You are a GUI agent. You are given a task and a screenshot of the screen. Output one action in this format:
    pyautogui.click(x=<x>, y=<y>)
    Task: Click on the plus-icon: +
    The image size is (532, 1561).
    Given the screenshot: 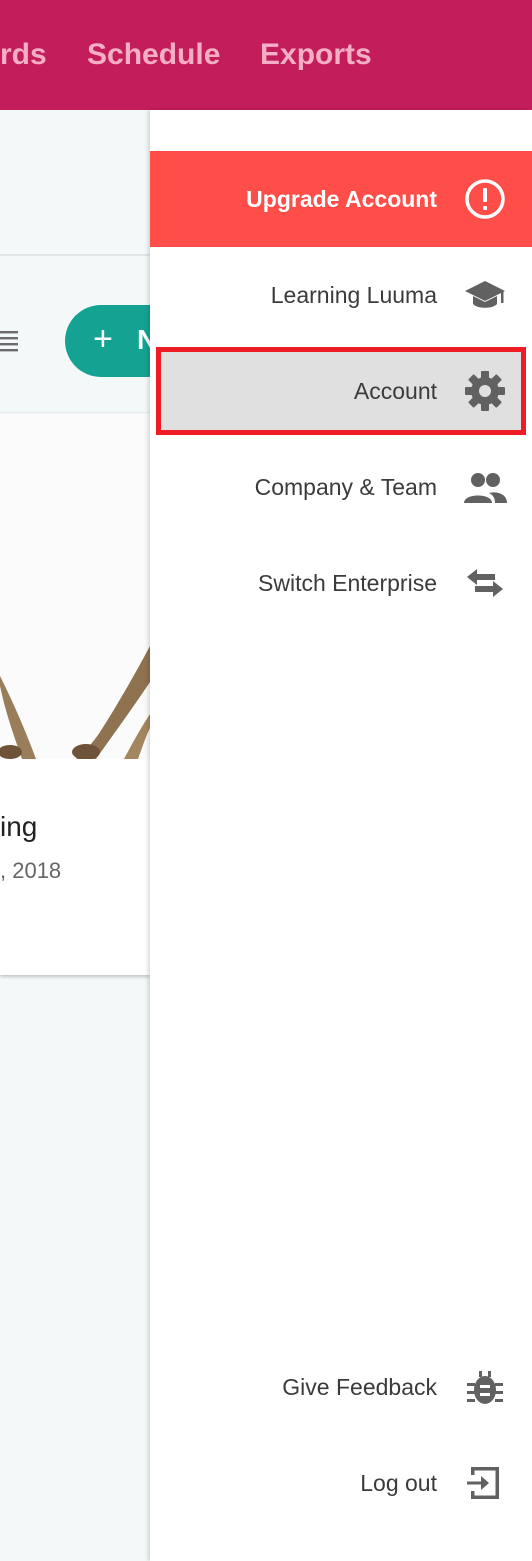 What is the action you would take?
    pyautogui.click(x=103, y=339)
    